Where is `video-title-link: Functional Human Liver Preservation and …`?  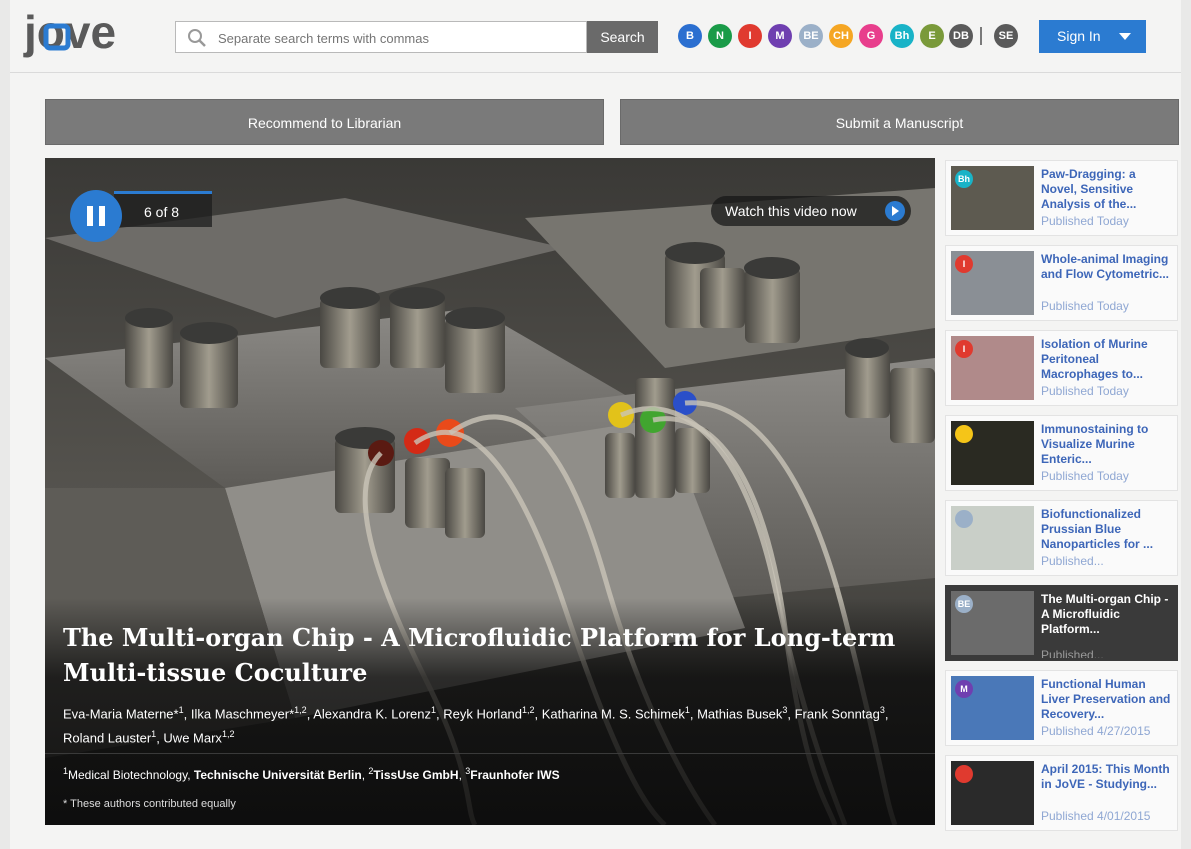
video-title-link: Functional Human Liver Preservation and … is located at coordinates (1108, 701).